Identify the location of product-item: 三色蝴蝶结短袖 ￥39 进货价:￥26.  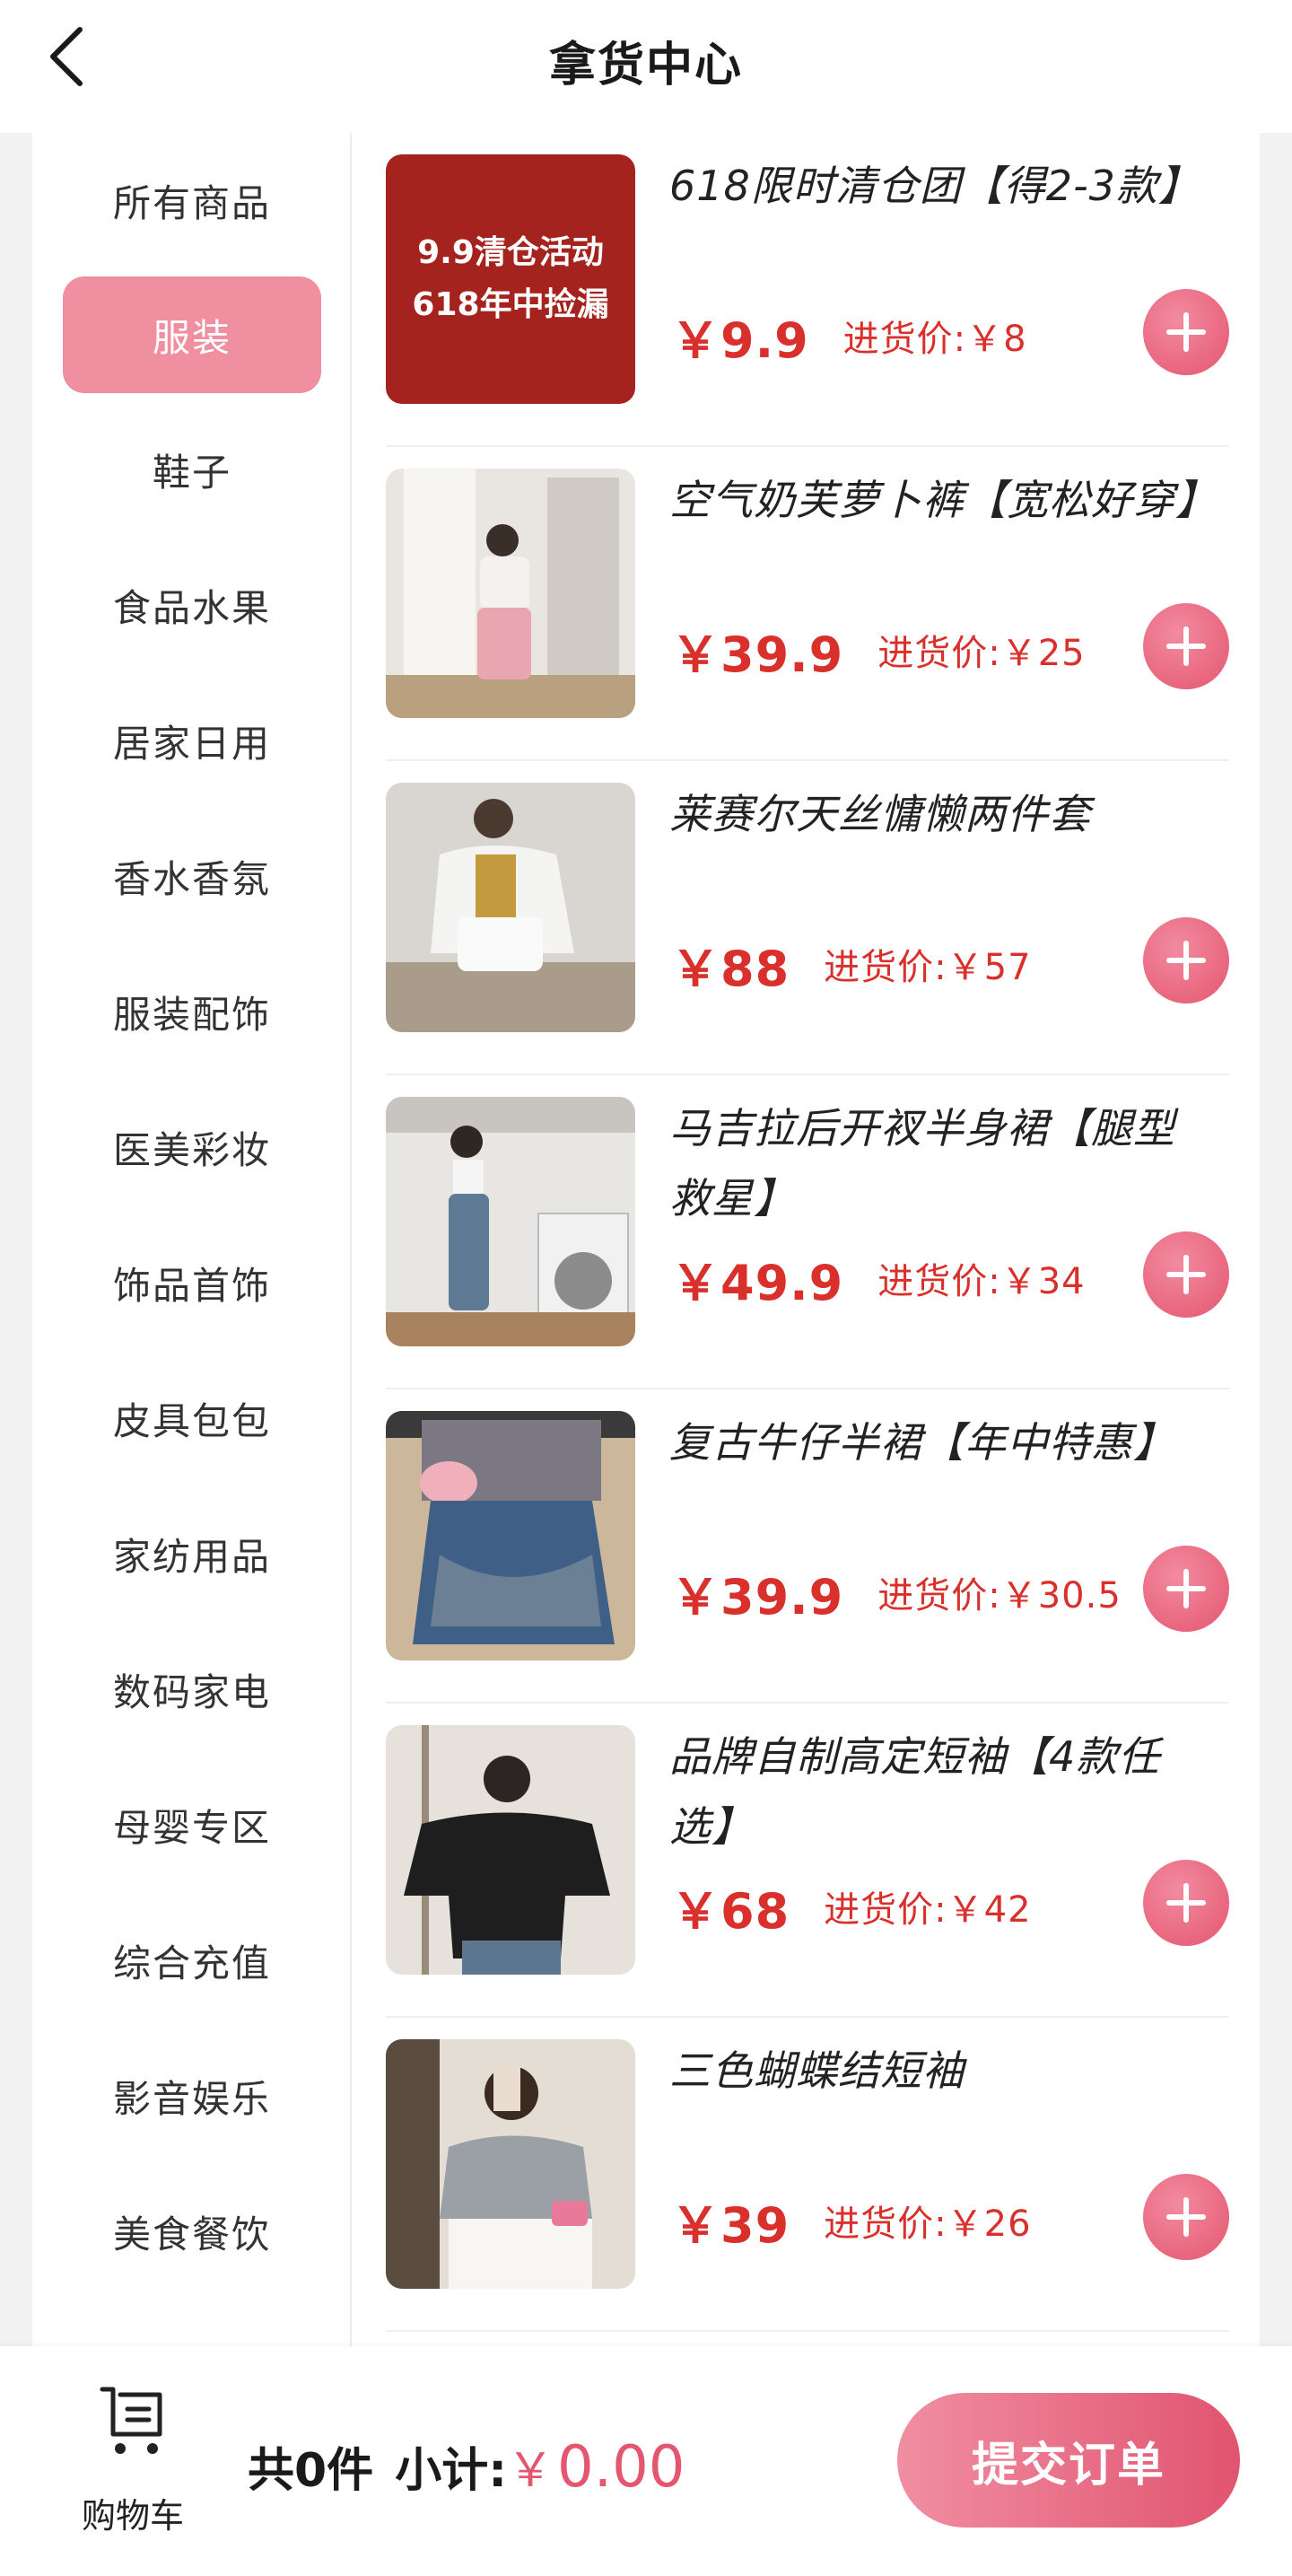
(807, 2175).